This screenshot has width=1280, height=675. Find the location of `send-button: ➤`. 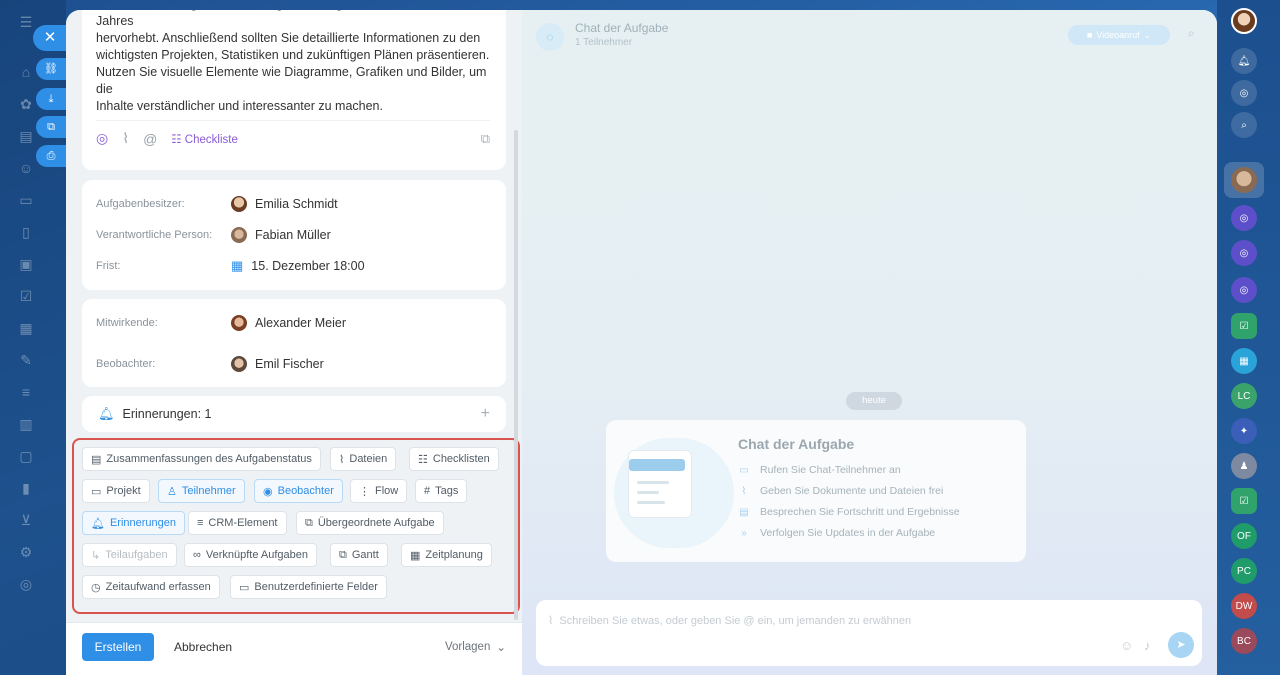

send-button: ➤ is located at coordinates (1181, 645).